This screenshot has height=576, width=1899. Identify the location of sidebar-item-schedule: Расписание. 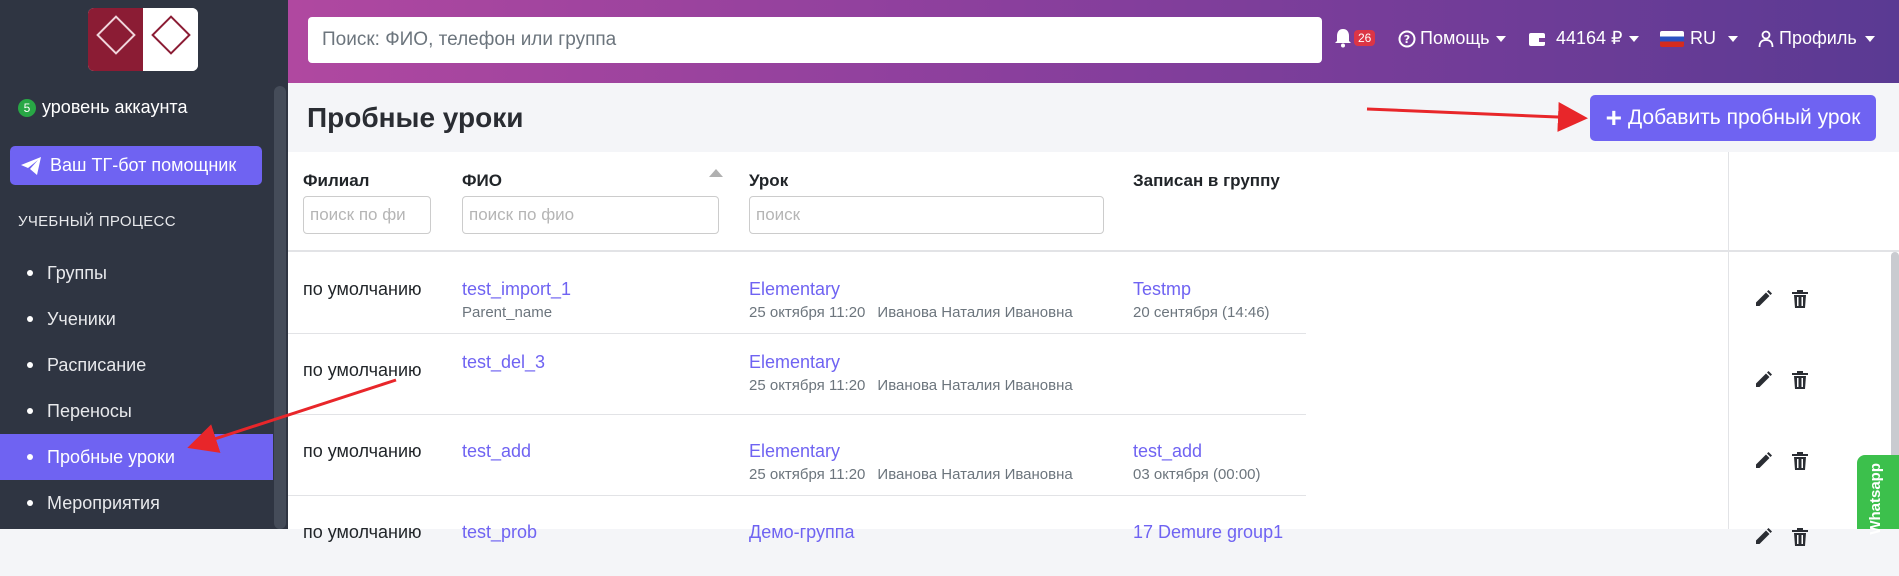
(136, 365).